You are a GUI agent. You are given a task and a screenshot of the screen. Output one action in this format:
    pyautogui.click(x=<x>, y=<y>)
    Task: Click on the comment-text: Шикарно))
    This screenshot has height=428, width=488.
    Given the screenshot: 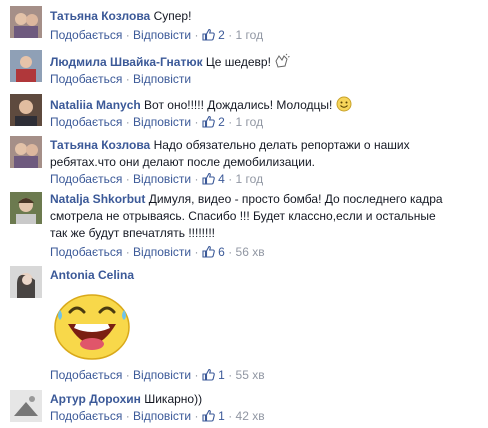 What is the action you would take?
    pyautogui.click(x=173, y=399)
    